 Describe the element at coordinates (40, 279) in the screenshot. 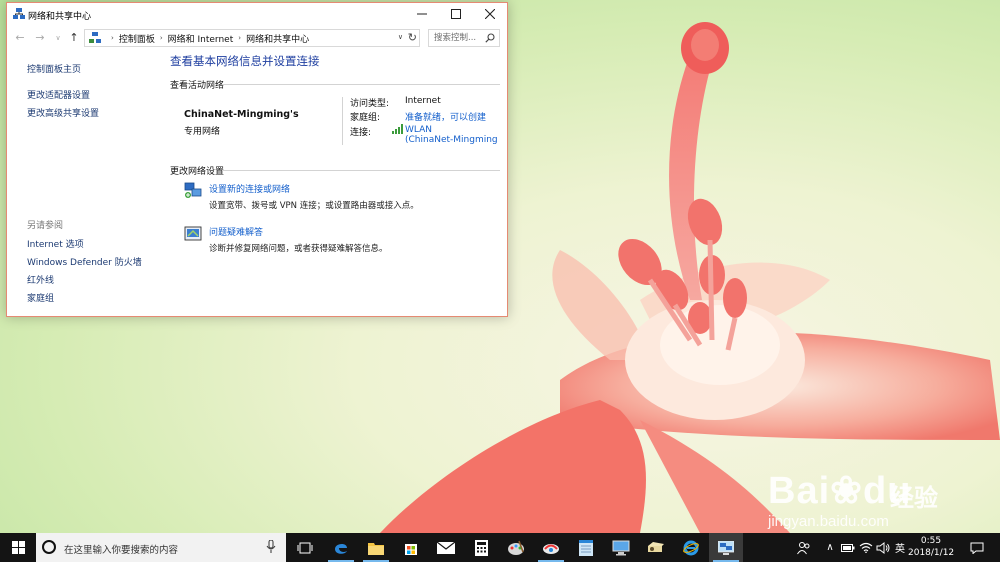

I see `infrared-link: 红外线` at that location.